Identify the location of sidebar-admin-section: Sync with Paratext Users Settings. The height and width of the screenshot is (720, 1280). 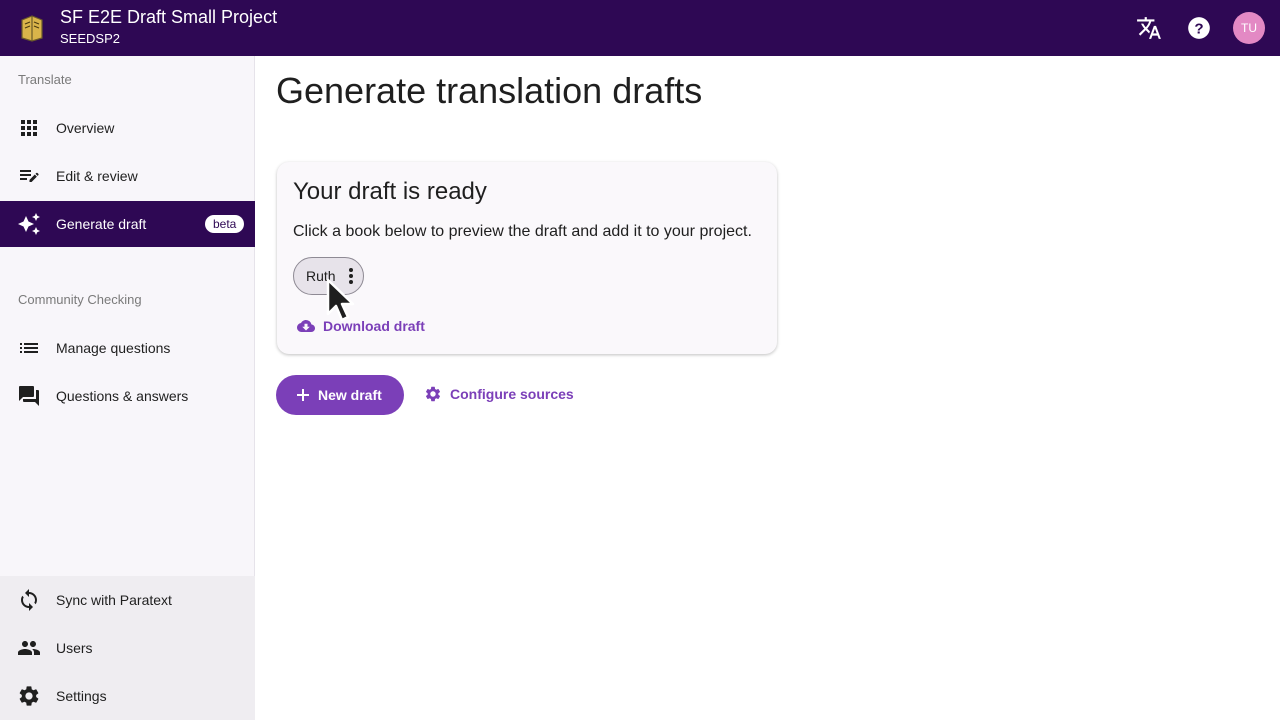
(127, 648).